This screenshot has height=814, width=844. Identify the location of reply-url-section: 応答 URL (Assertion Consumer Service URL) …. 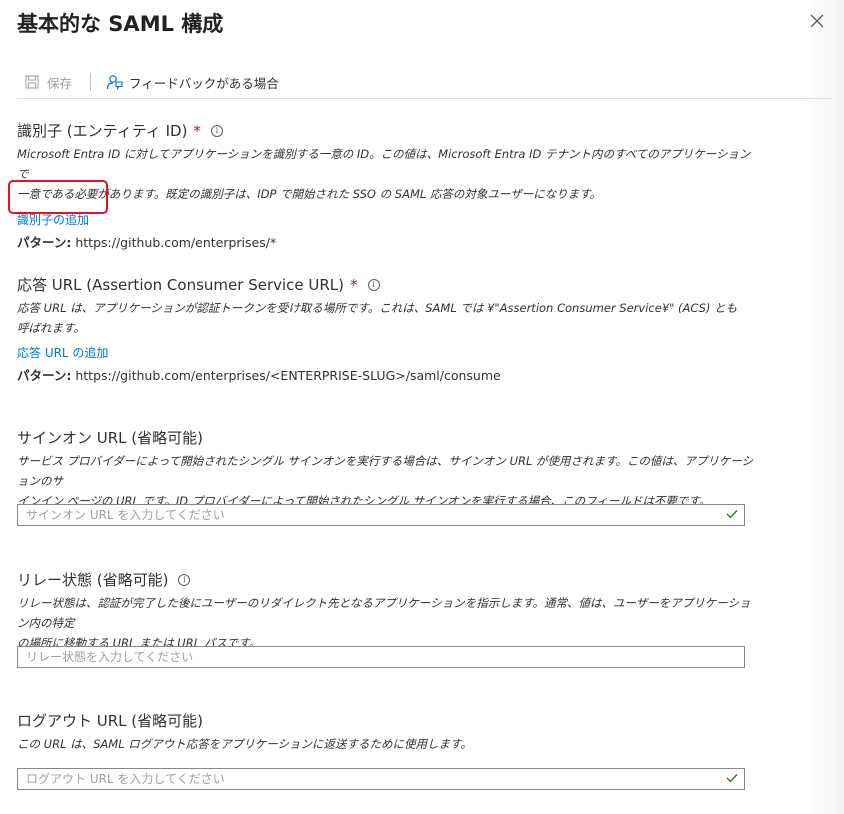
(387, 329).